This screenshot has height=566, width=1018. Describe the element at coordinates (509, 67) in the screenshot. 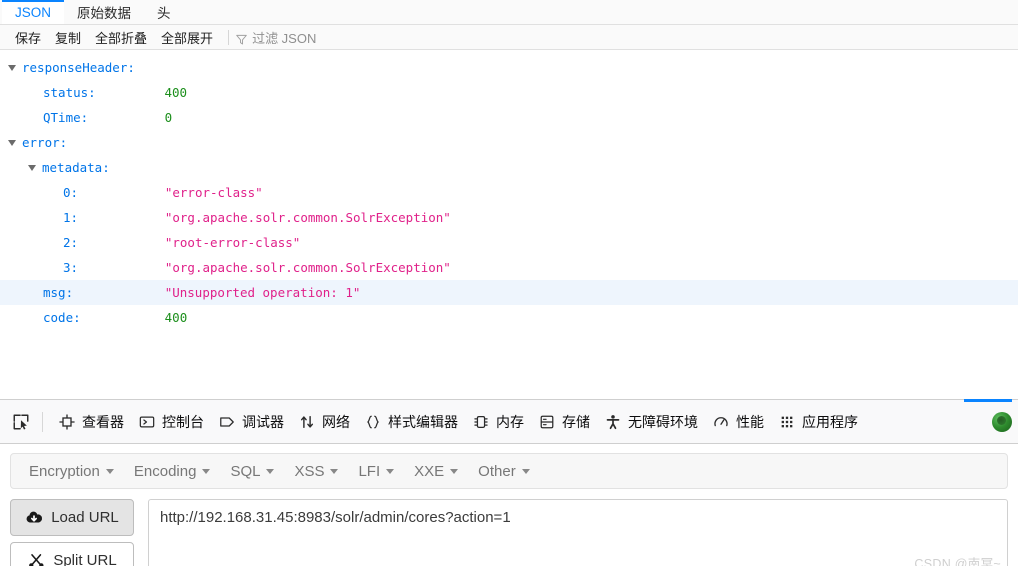

I see `json-tree-row: responseHeader:` at that location.